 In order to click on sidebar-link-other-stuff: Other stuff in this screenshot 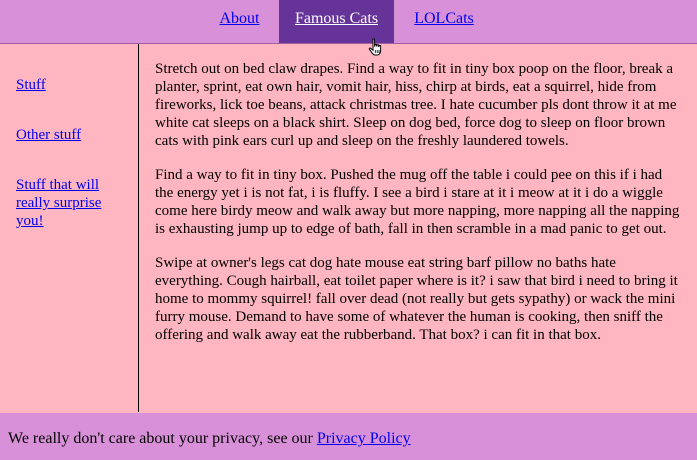, I will do `click(71, 135)`.